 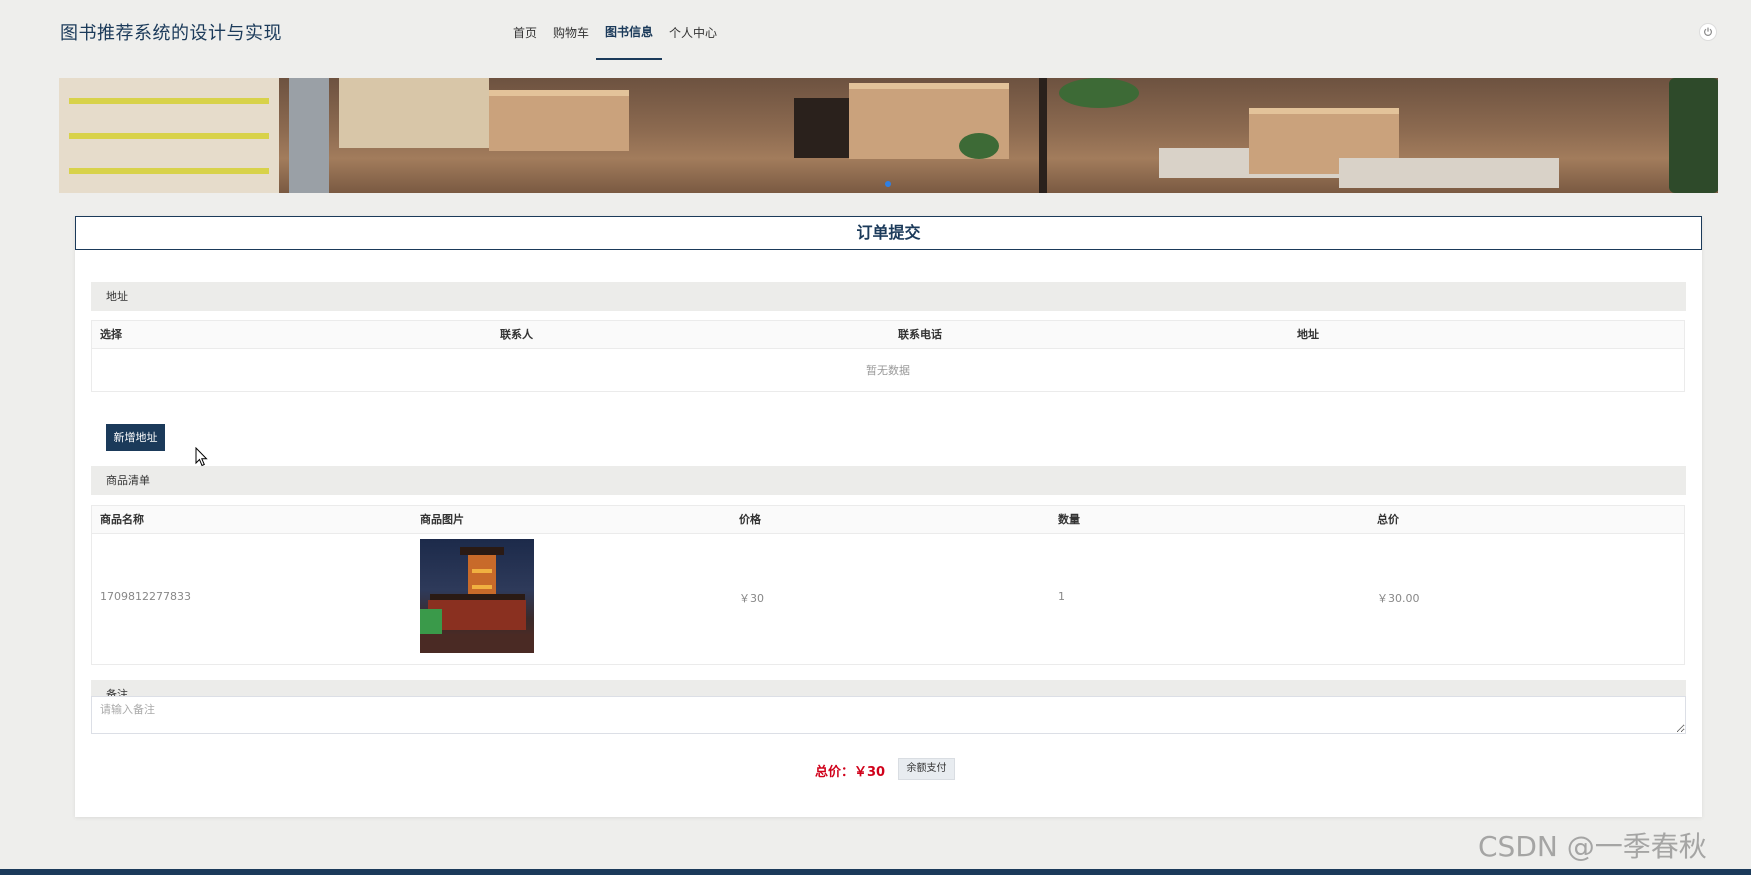 What do you see at coordinates (750, 519) in the screenshot?
I see `column-header: 价格` at bounding box center [750, 519].